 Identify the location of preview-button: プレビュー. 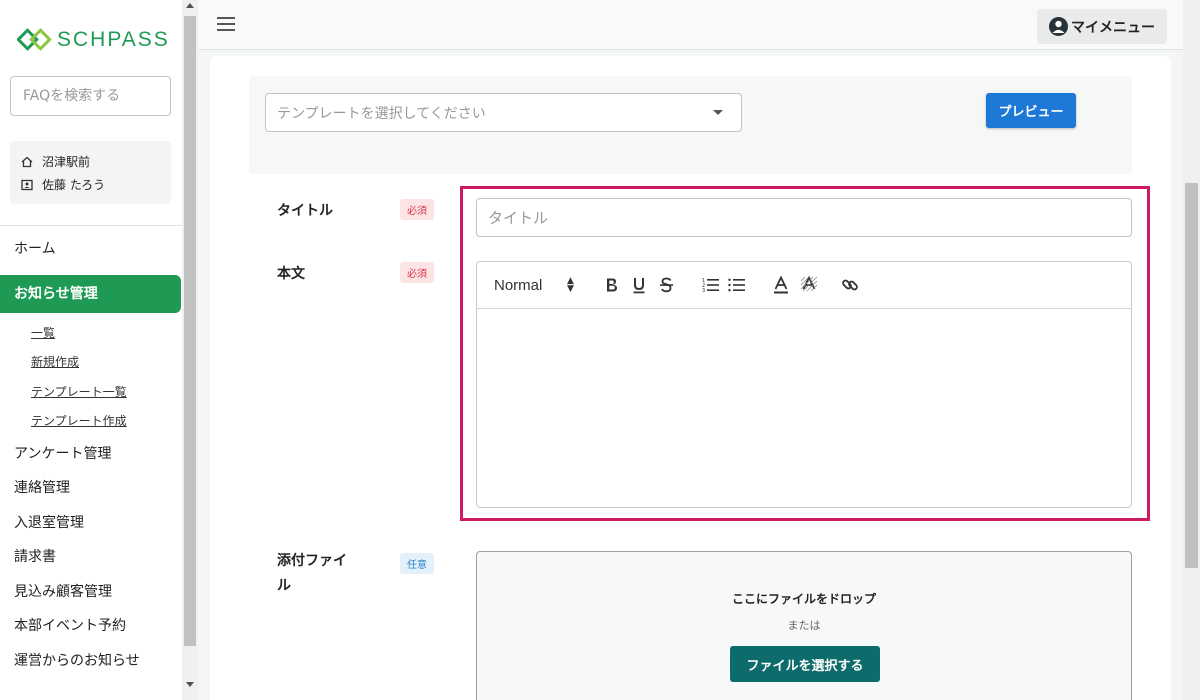
(1031, 110).